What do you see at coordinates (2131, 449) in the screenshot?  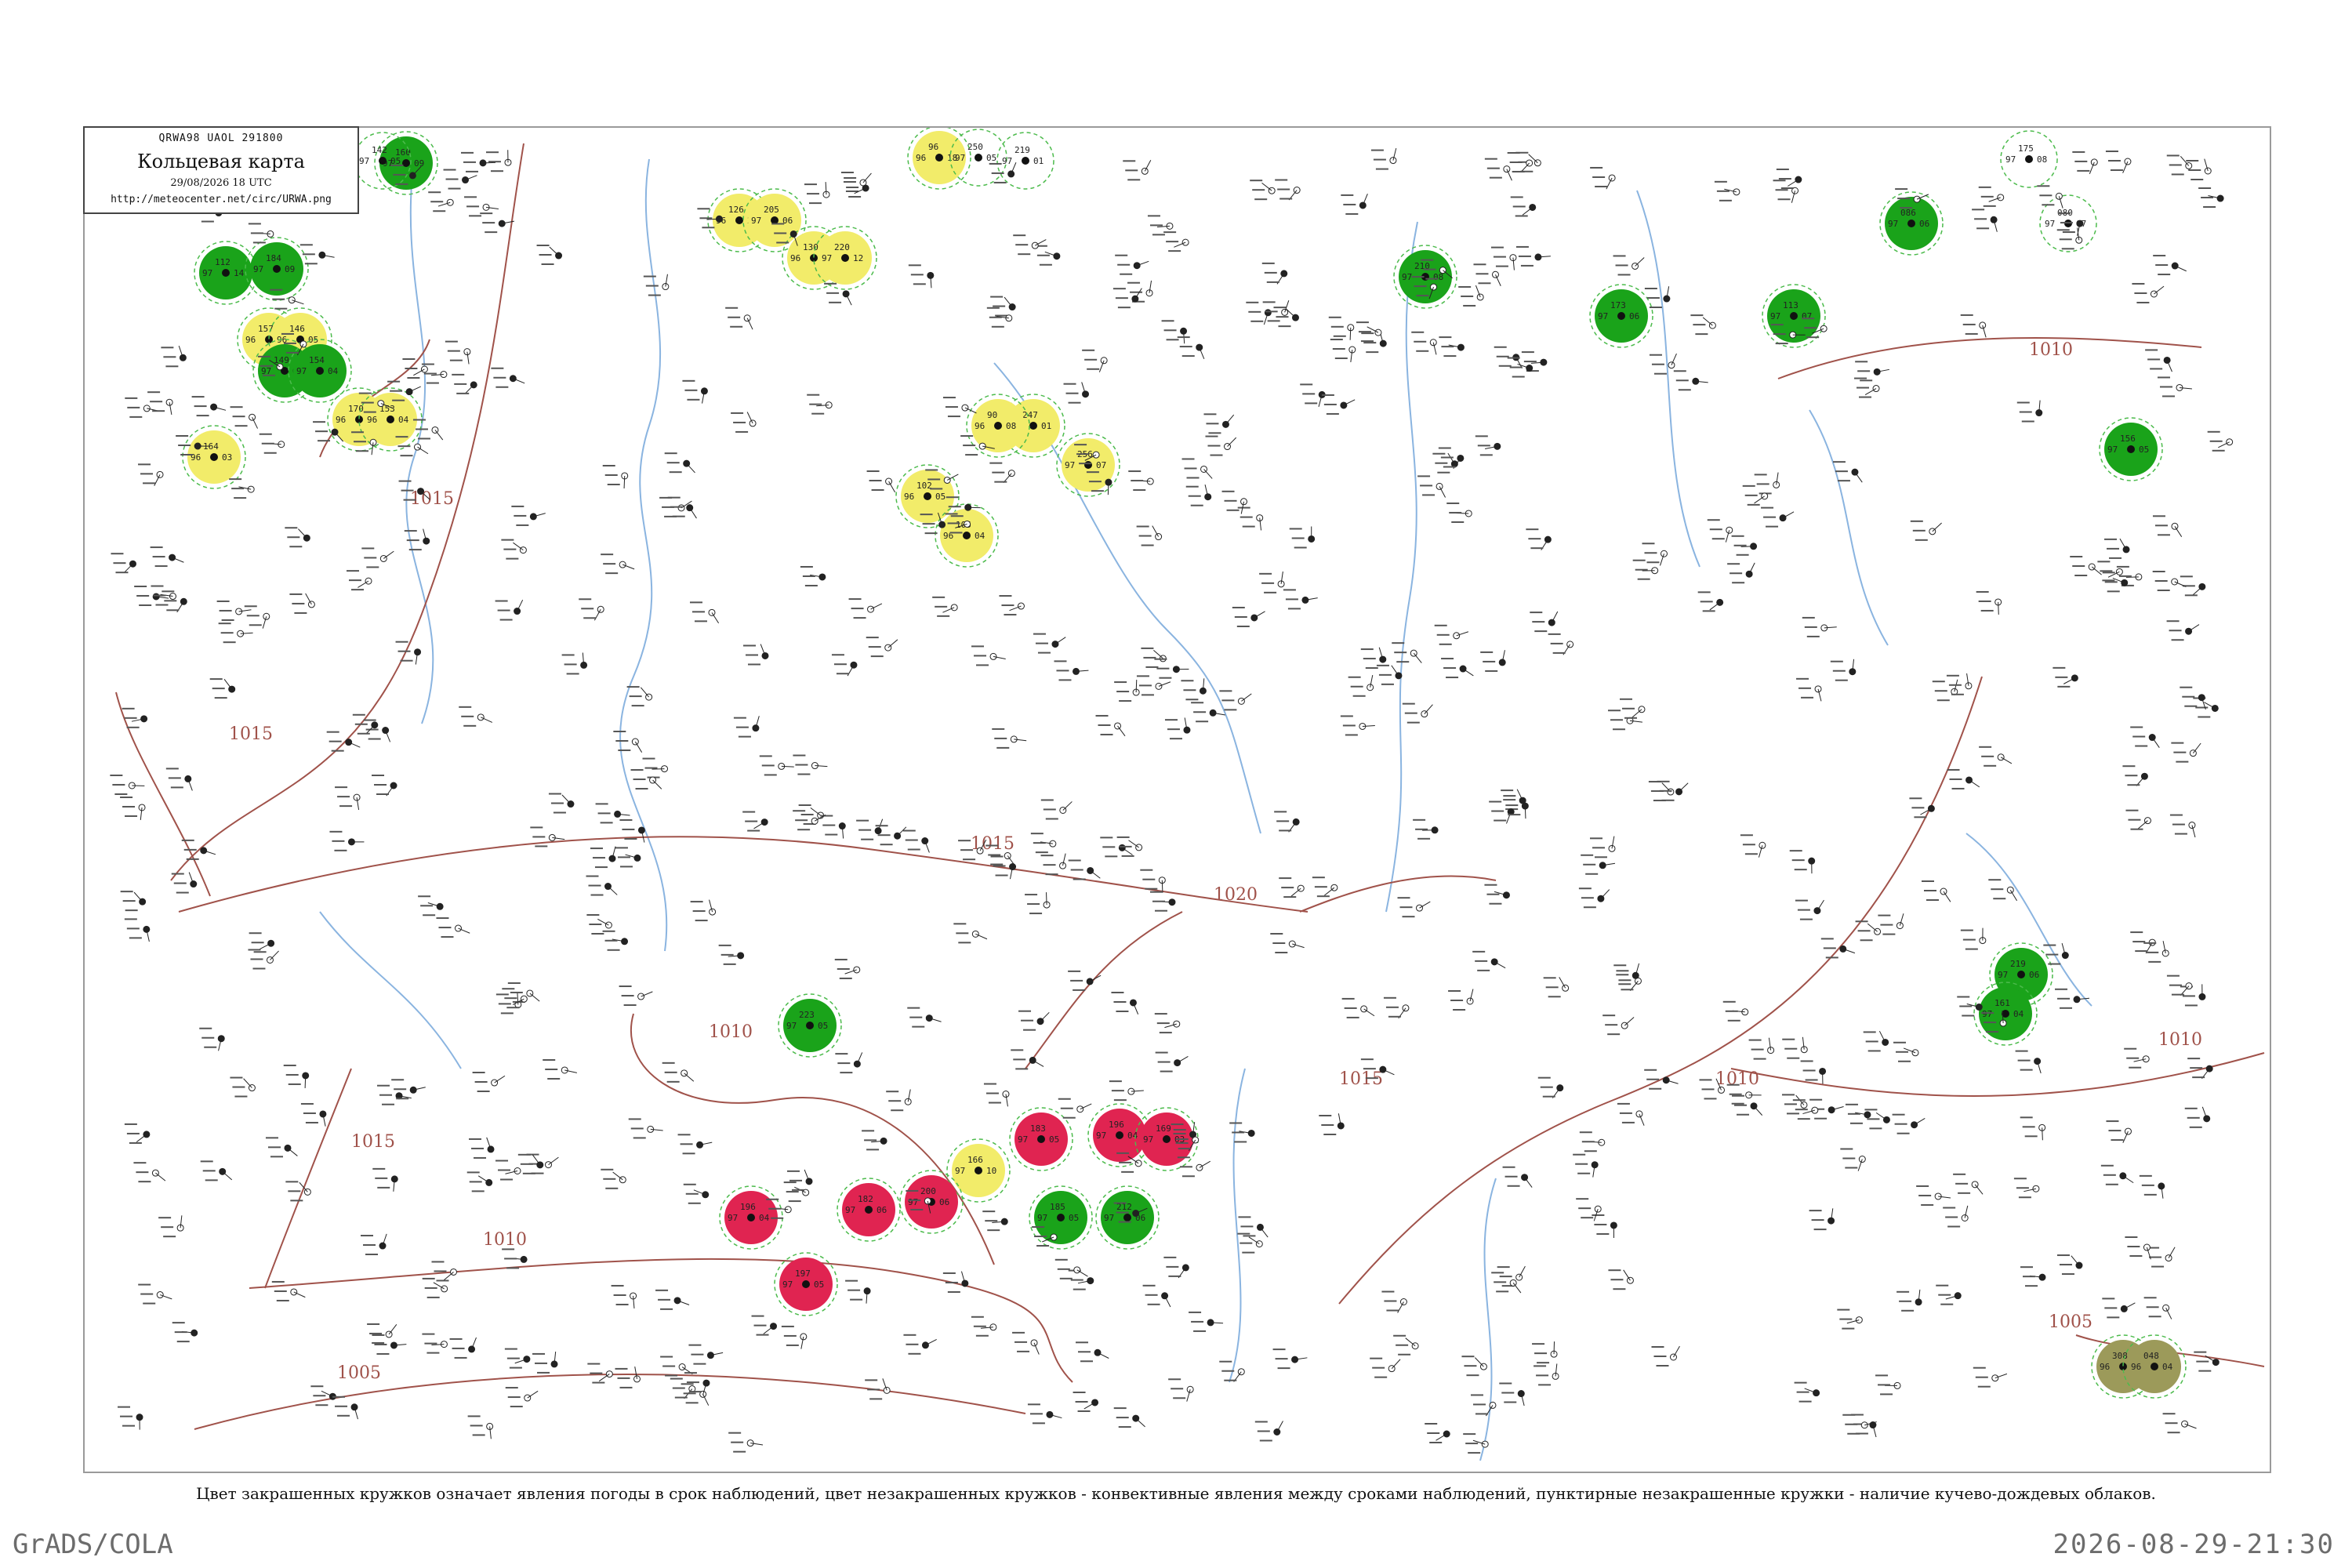 I see `station-marker: 15697 05` at bounding box center [2131, 449].